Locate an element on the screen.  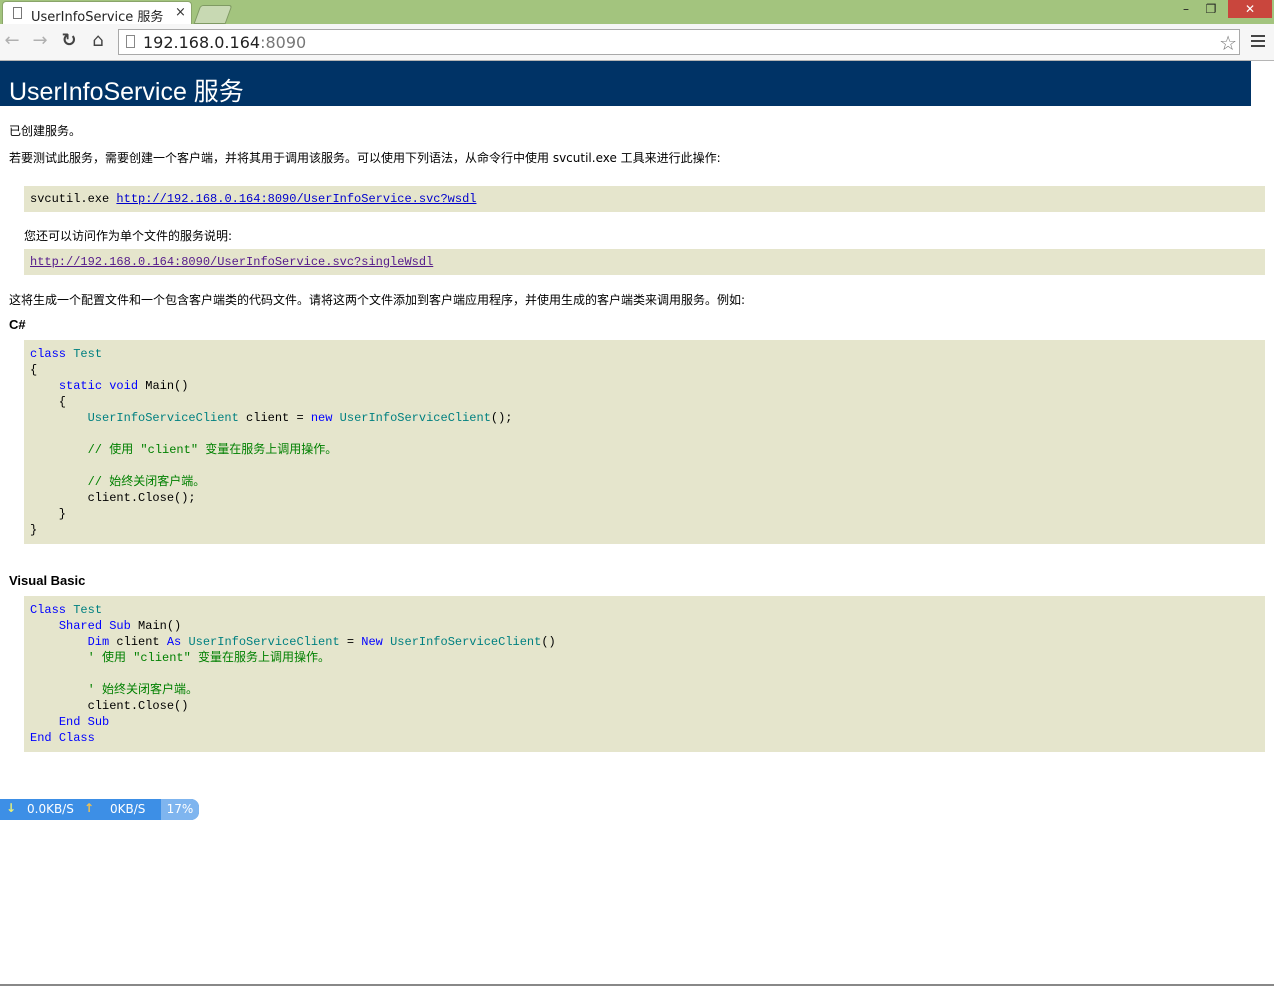
window-maximize-button: ❐ is located at coordinates (1211, 9).